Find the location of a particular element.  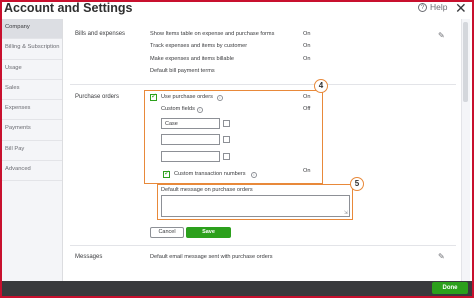

custom-field-name-input: Case is located at coordinates (190, 123).